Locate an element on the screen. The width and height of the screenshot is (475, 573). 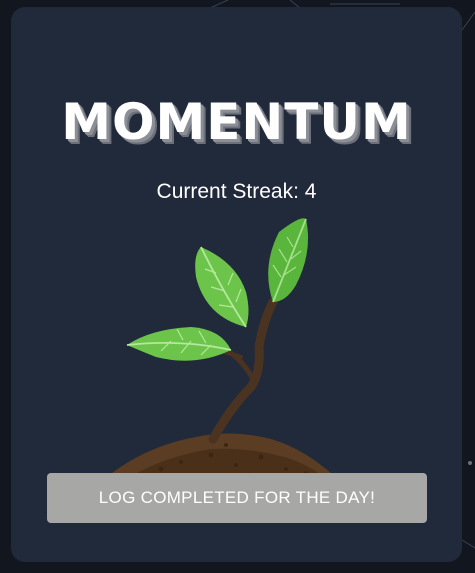
log-completed-button: LOG COMPLETED FOR THE DAY! is located at coordinates (237, 498).